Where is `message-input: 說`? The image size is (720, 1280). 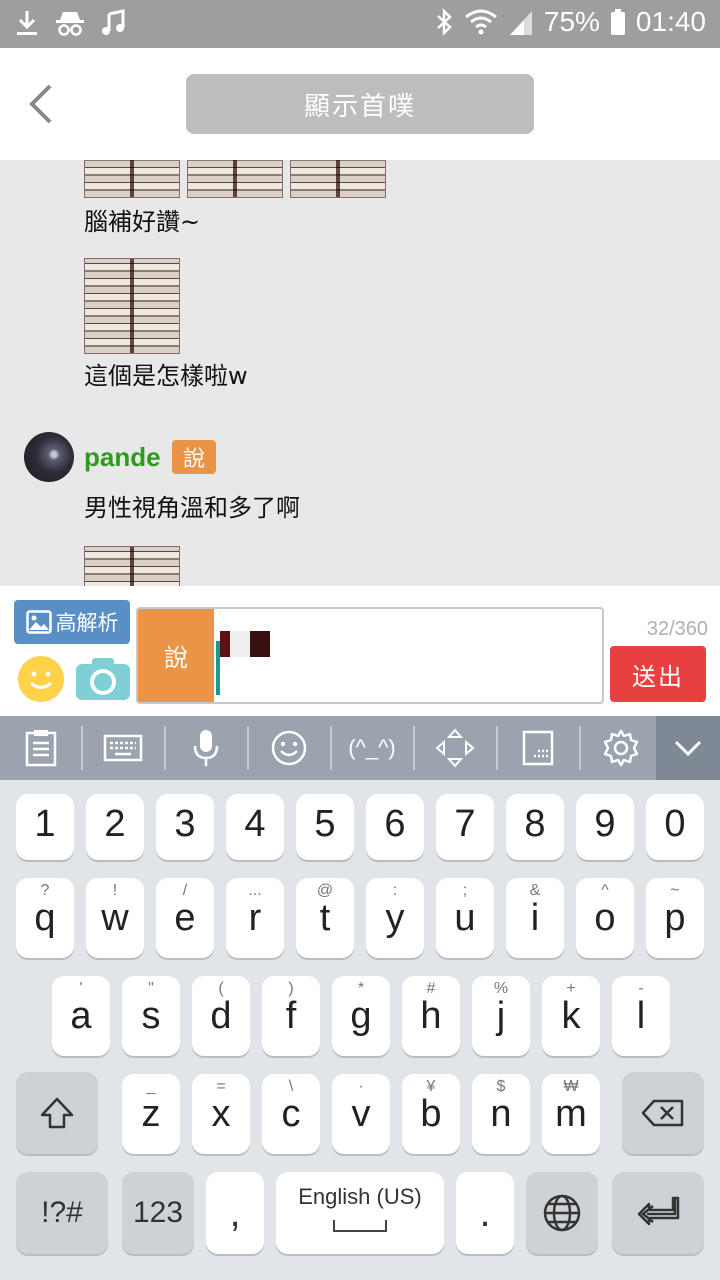 message-input: 說 is located at coordinates (370, 655).